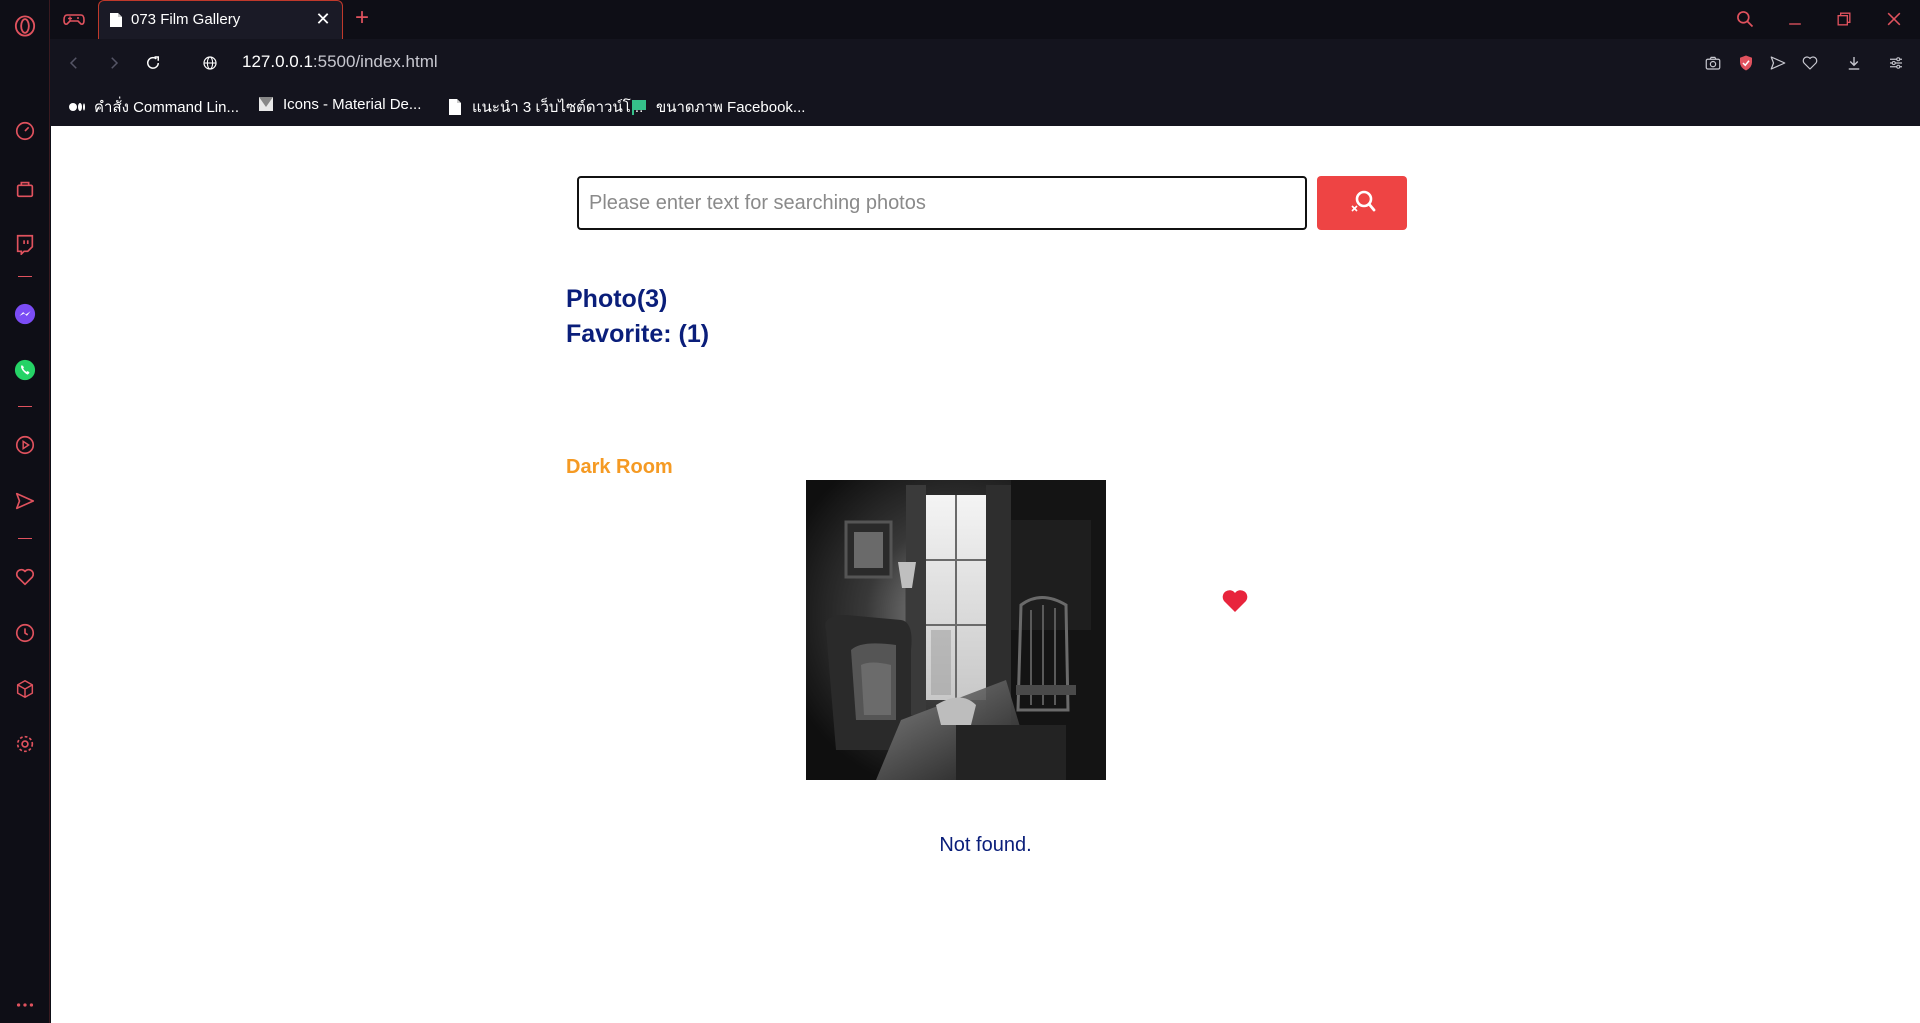 This screenshot has width=1920, height=1023. What do you see at coordinates (186, 19) in the screenshot?
I see `tab-title: 073 Film Gallery` at bounding box center [186, 19].